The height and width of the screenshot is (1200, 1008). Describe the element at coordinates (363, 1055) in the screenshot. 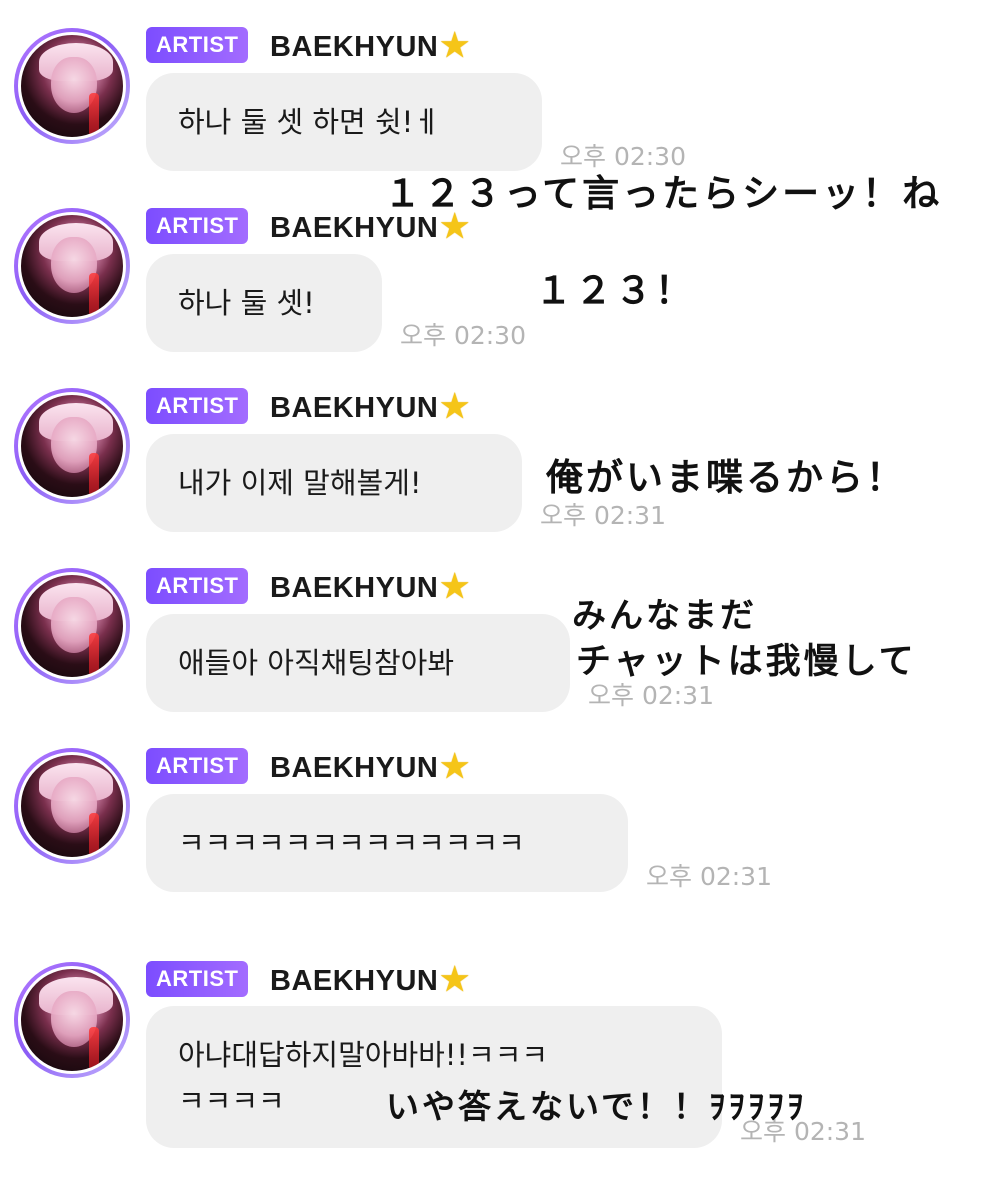

I see `message-text: 아냐대답하지말아바바!!ㅋㅋㅋ` at that location.